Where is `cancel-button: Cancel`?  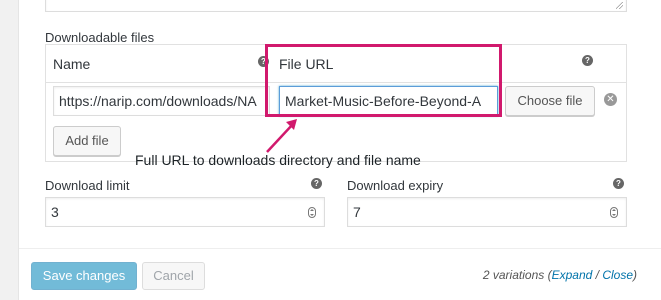 cancel-button: Cancel is located at coordinates (173, 276).